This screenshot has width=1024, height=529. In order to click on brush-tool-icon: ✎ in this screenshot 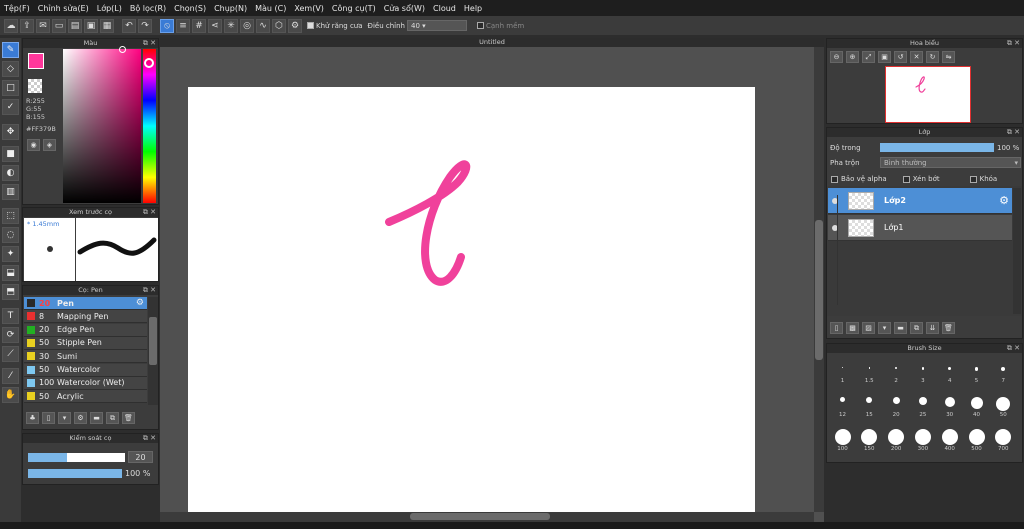, I will do `click(10, 50)`.